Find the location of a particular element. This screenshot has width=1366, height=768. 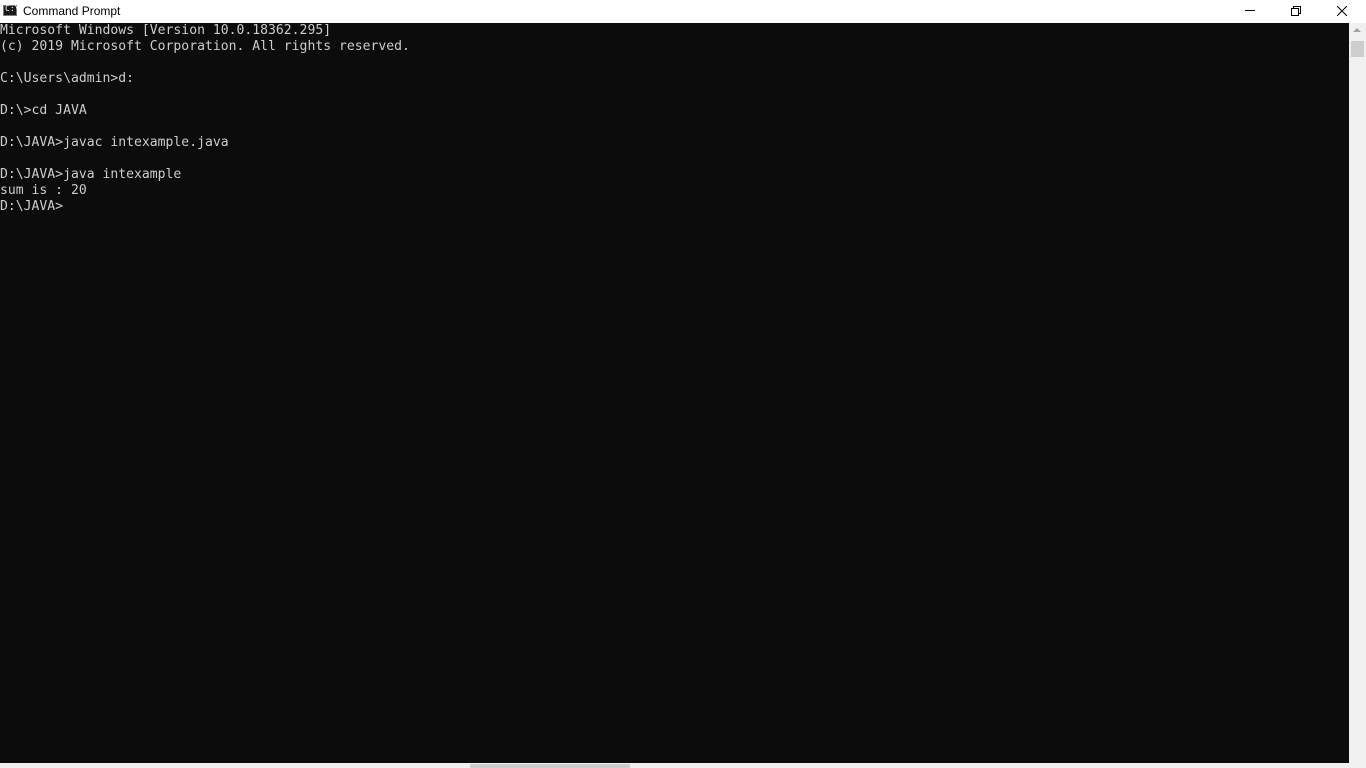

cmd-icon: C:\ is located at coordinates (11, 10).